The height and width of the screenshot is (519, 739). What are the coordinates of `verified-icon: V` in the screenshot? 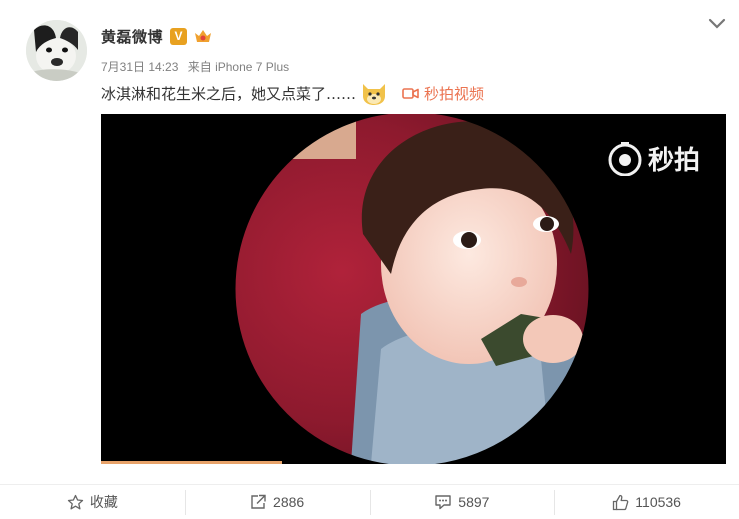 It's located at (179, 36).